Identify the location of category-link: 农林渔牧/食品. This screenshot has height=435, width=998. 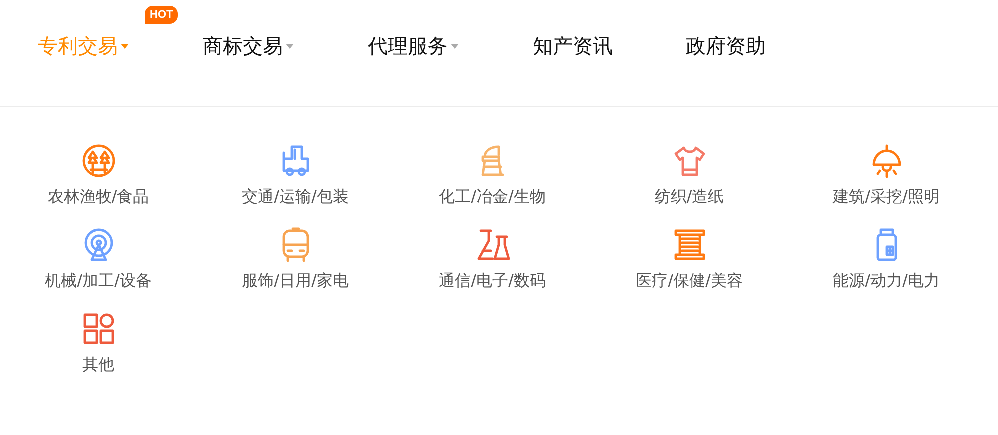
(99, 197).